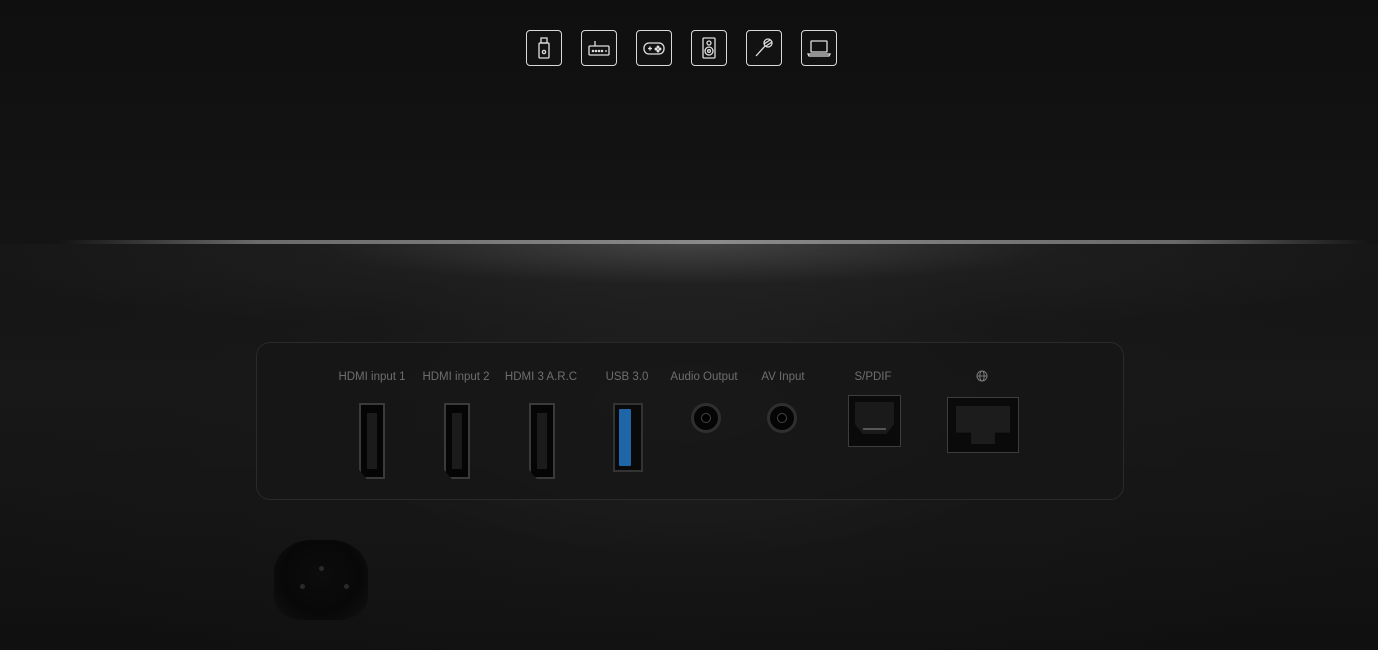  Describe the element at coordinates (819, 48) in the screenshot. I see `laptop-icon` at that location.